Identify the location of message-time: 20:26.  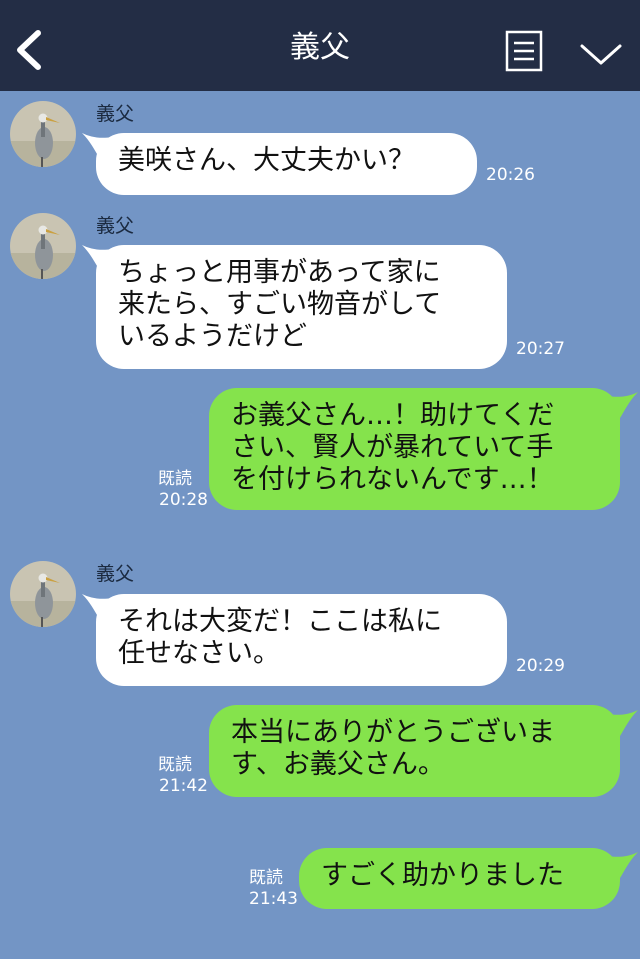
(510, 175).